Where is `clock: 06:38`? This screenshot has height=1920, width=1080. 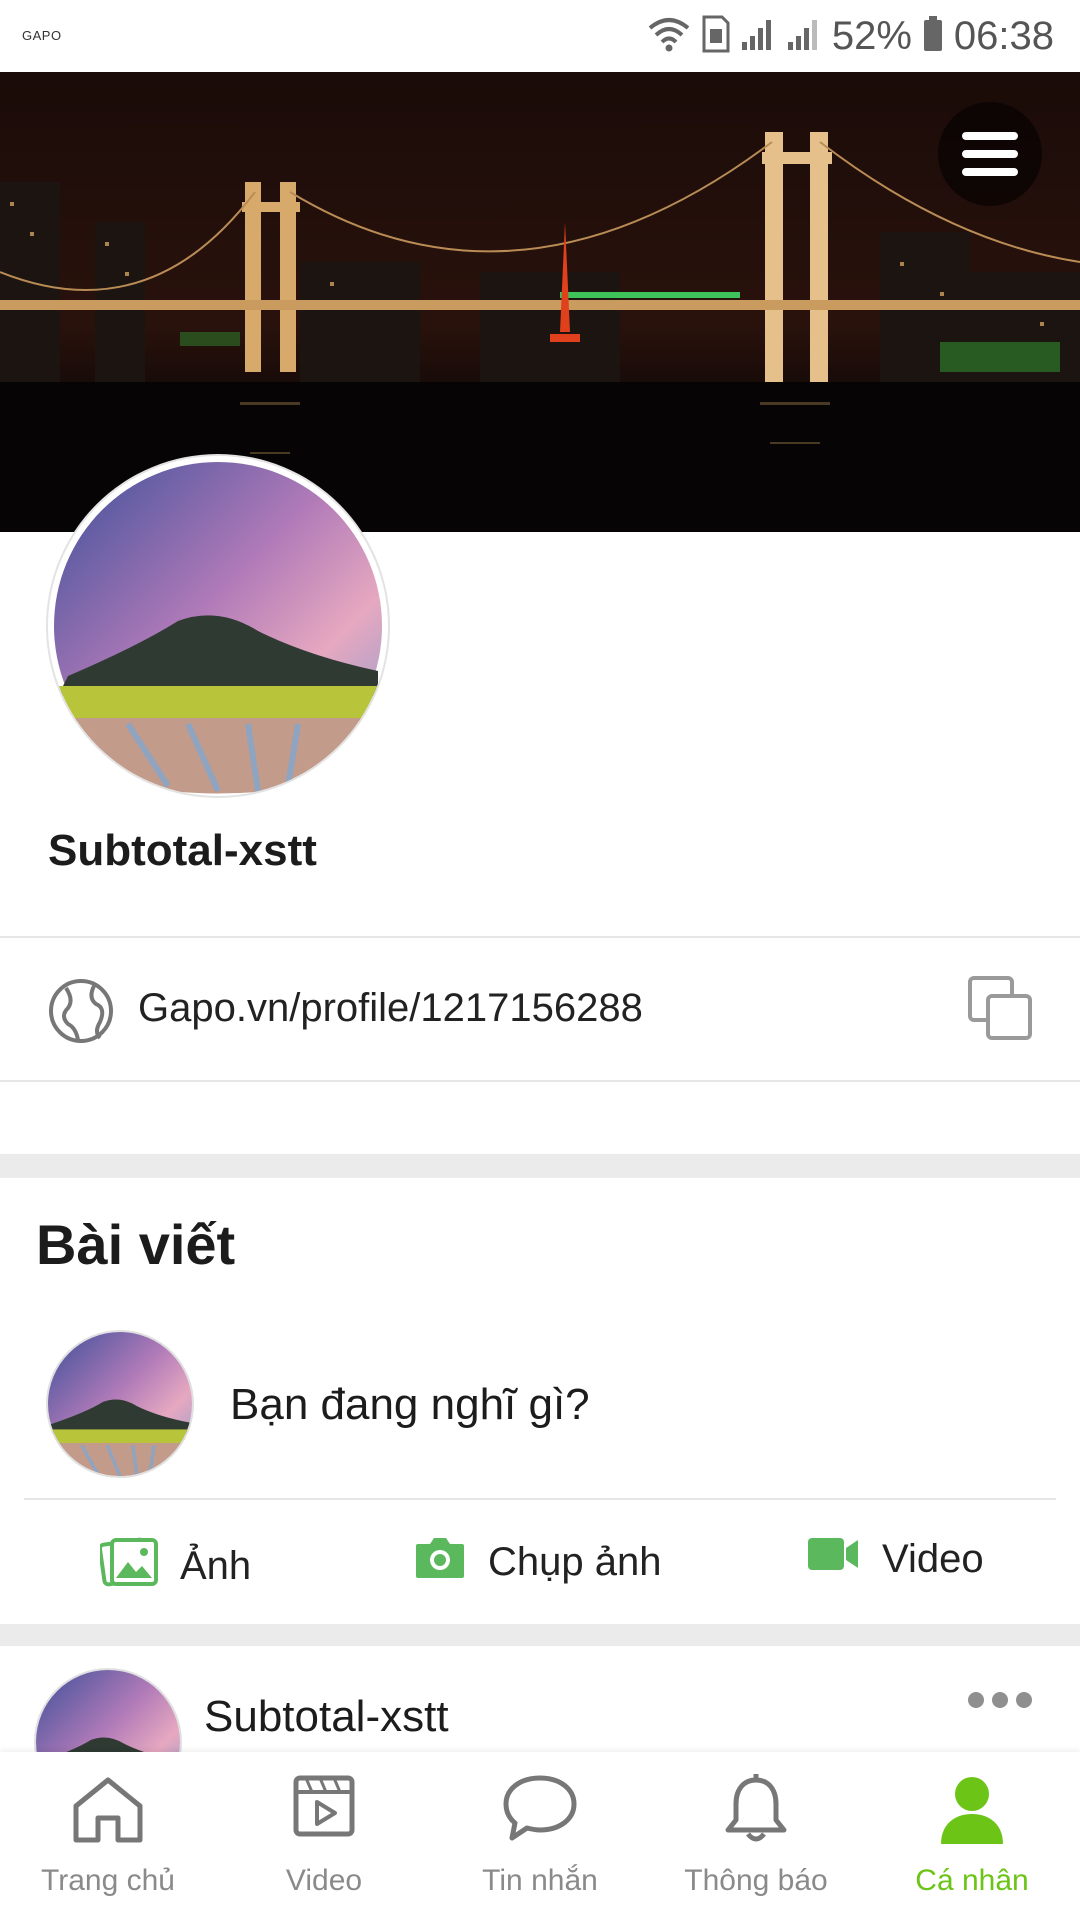
clock: 06:38 is located at coordinates (1003, 35).